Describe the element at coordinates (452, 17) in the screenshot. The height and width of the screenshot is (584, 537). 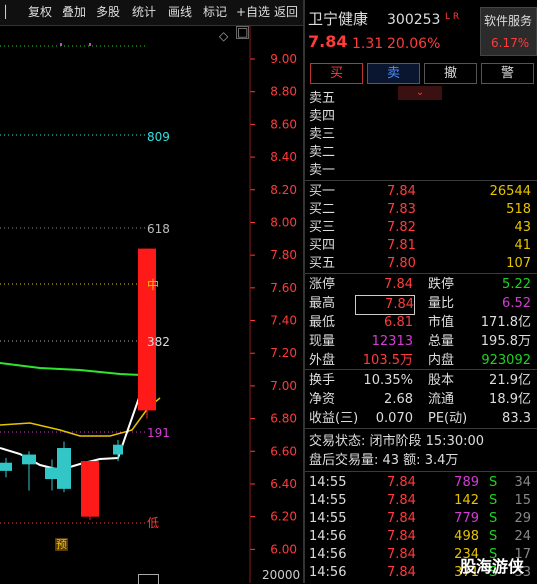
I see `stock-tags: L R` at that location.